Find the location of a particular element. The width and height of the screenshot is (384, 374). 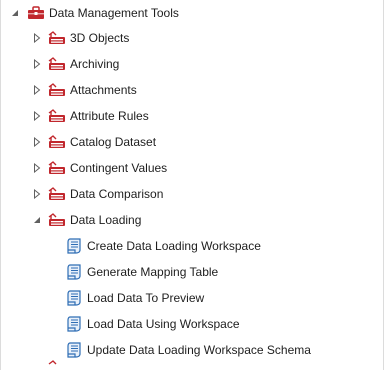

tree-item-catalog-dataset: Catalog Dataset is located at coordinates (192, 142).